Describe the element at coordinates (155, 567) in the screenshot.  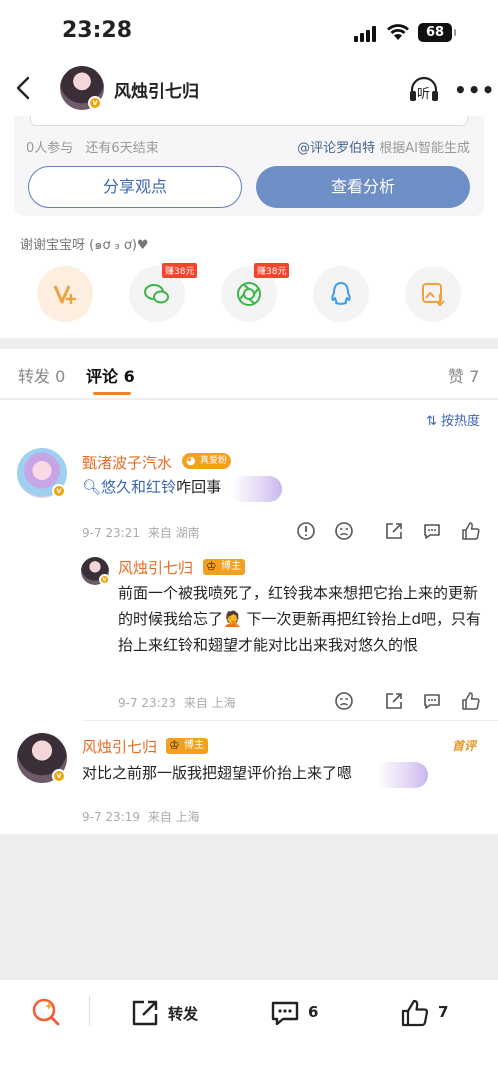
I see `reply-author: 风烛引七归` at that location.